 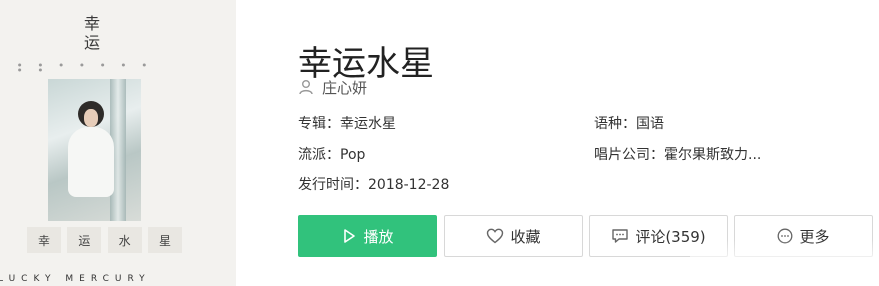 What do you see at coordinates (44, 240) in the screenshot?
I see `cover-title-char: 幸` at bounding box center [44, 240].